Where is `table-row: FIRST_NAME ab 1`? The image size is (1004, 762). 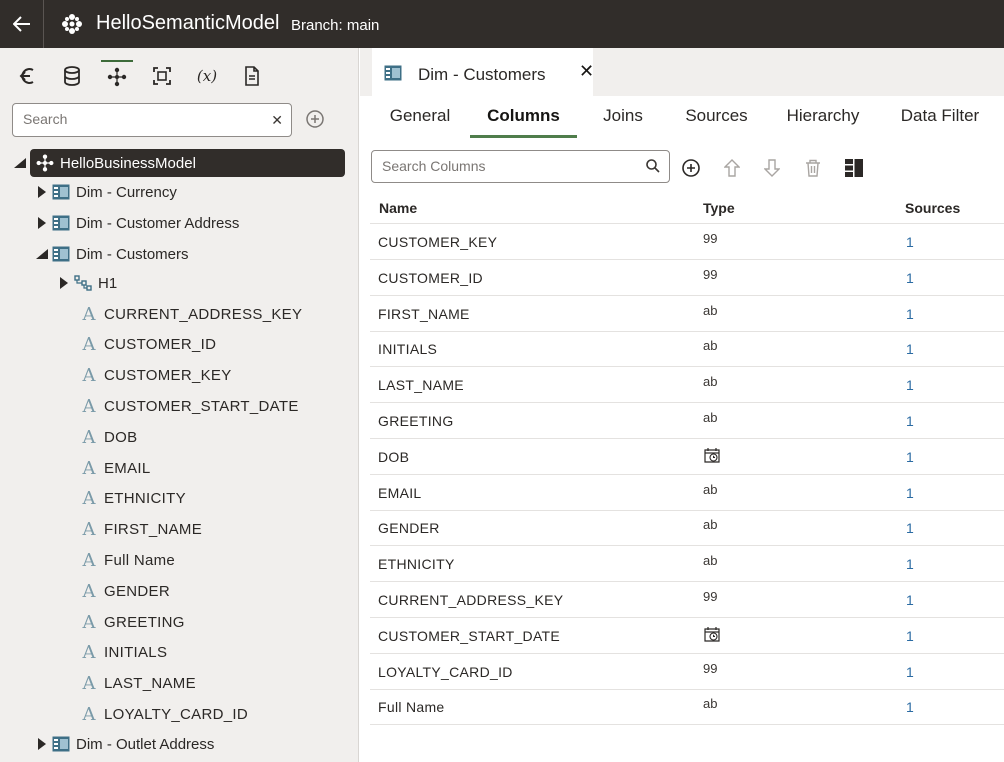
table-row: FIRST_NAME ab 1 is located at coordinates (687, 314).